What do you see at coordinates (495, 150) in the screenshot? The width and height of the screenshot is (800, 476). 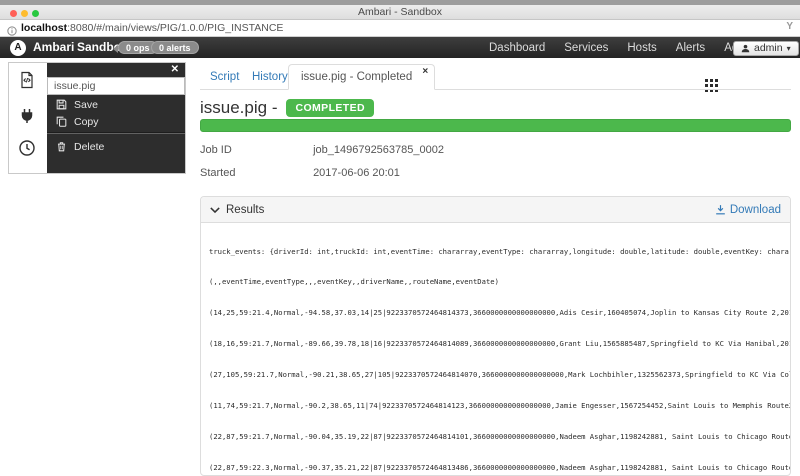 I see `job-id-row: Job ID job_1496792563785_0002` at bounding box center [495, 150].